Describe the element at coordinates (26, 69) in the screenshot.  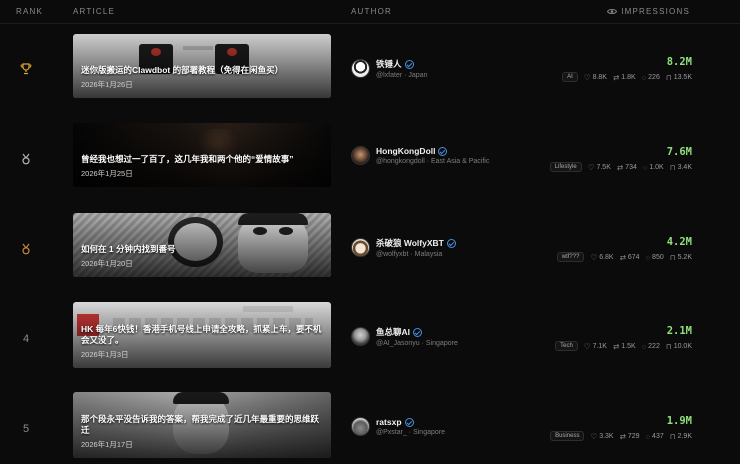
I see `trophy-icon` at that location.